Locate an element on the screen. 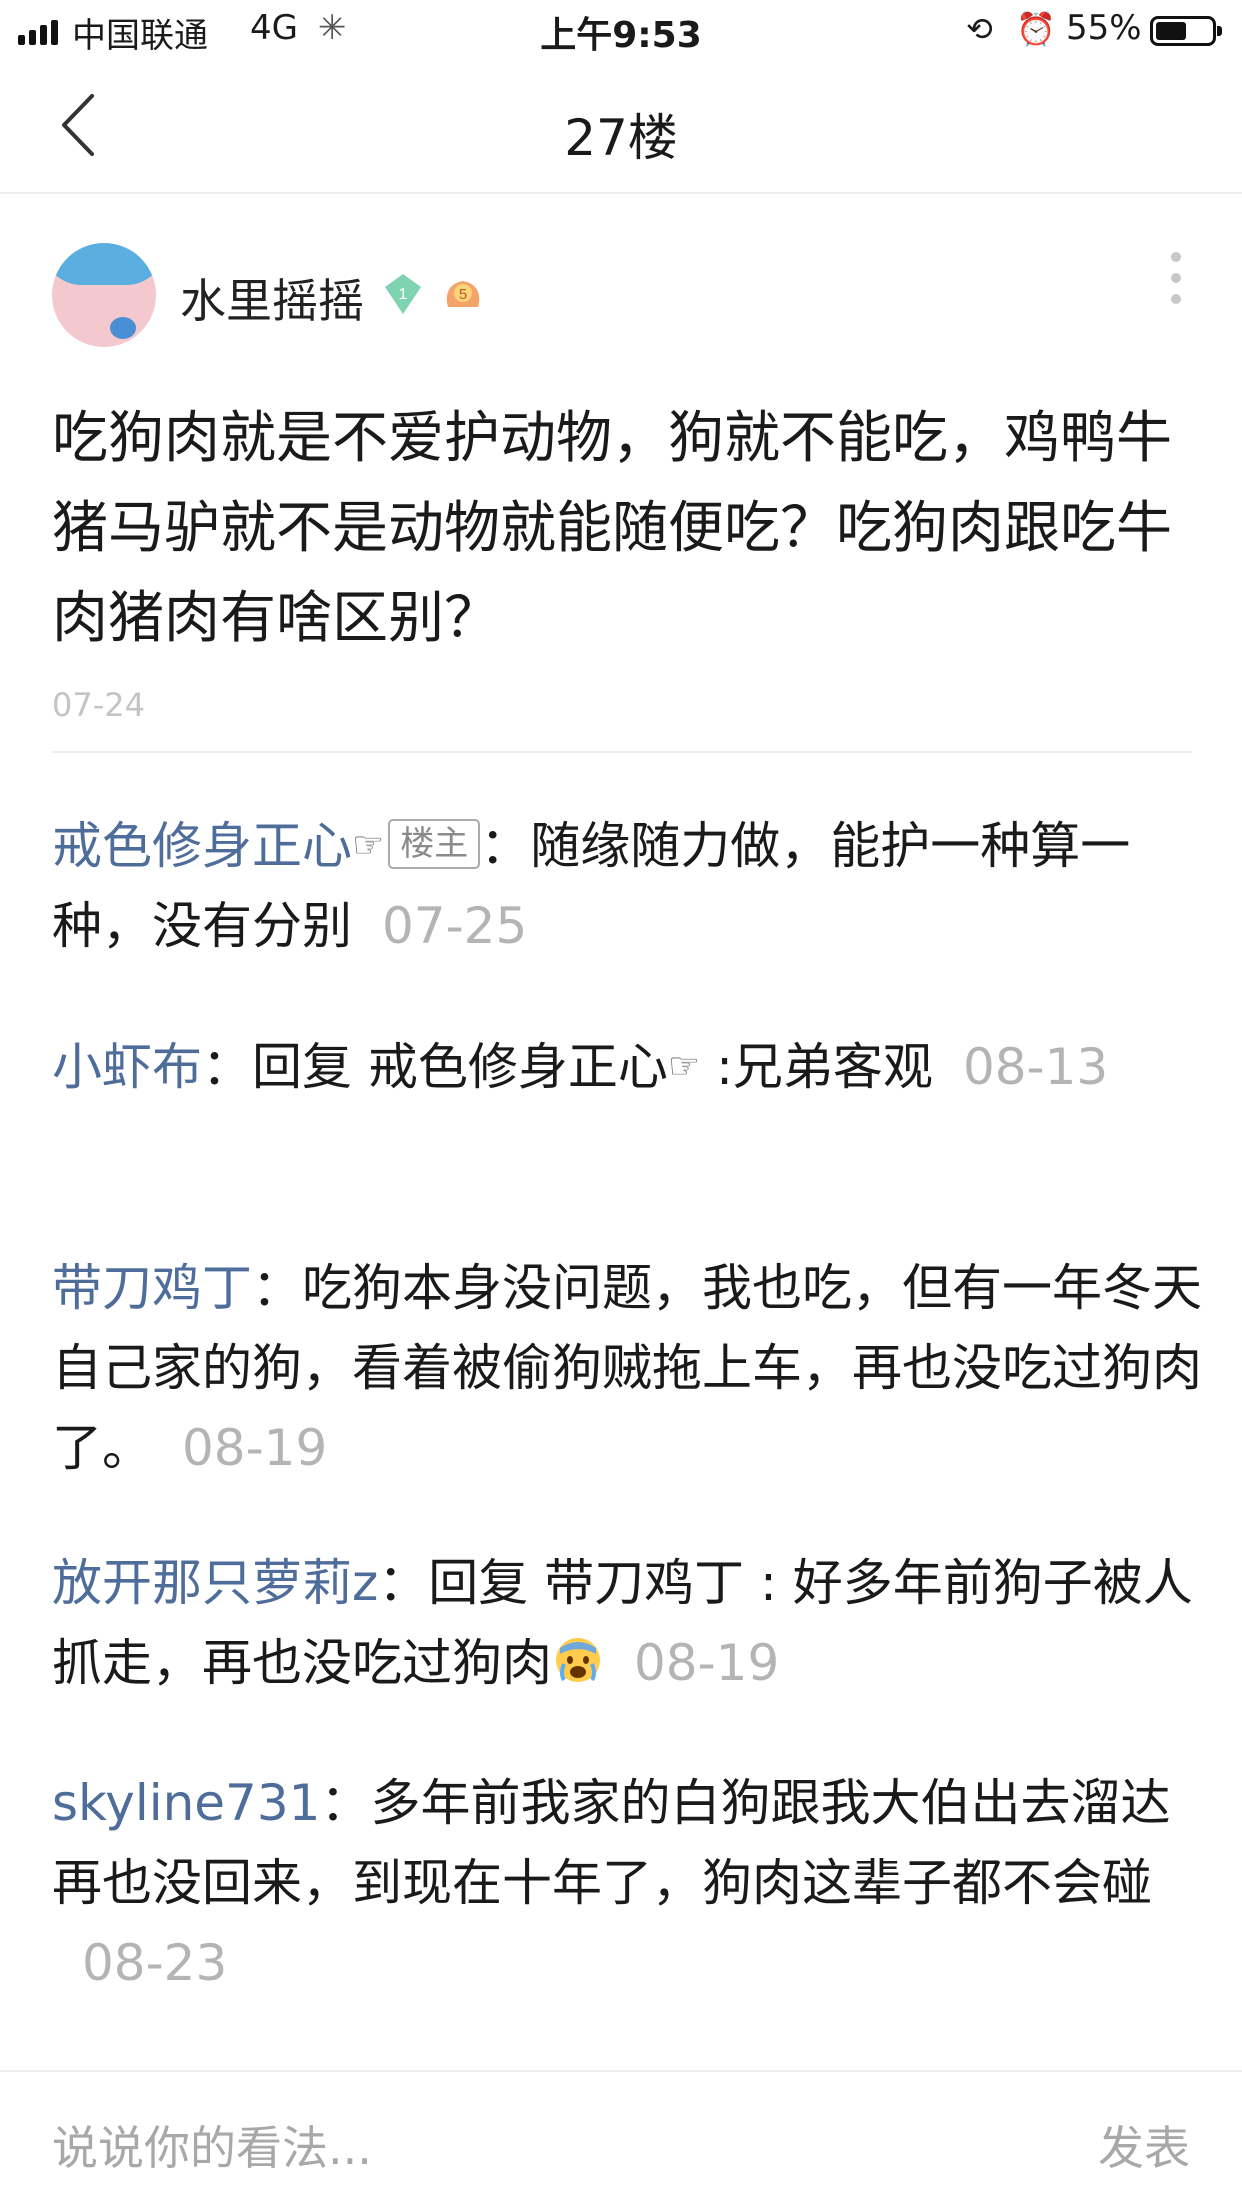  alarm-icon: ⏰ is located at coordinates (1036, 29).